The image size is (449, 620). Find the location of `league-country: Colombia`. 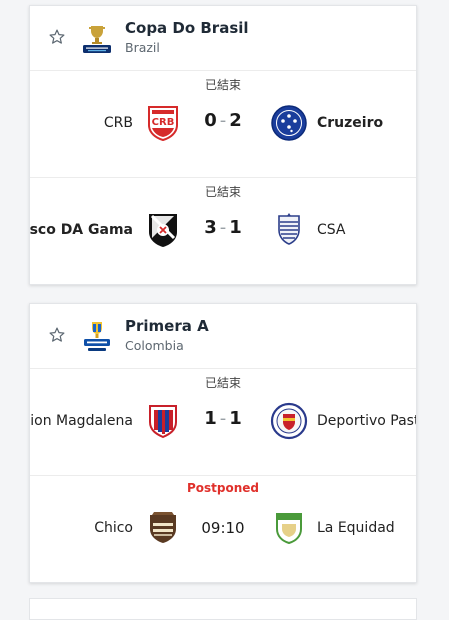

league-country: Colombia is located at coordinates (154, 345).